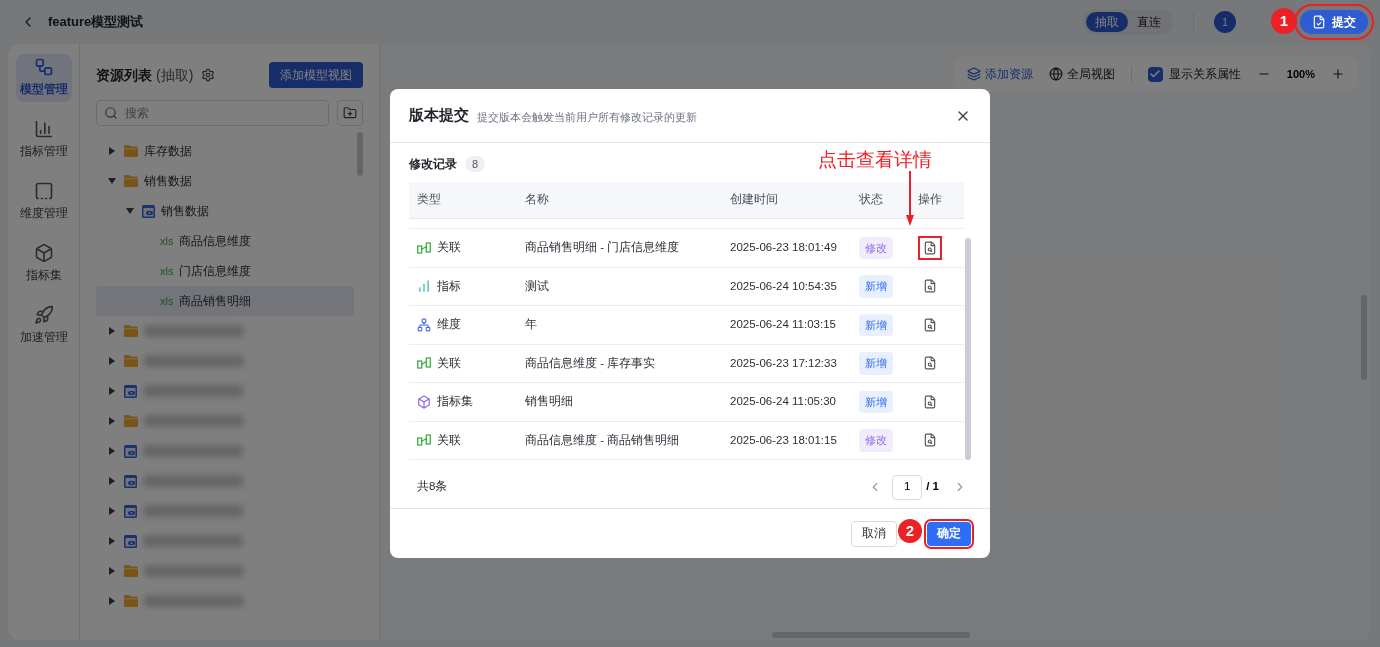 Image resolution: width=1380 pixels, height=647 pixels. Describe the element at coordinates (432, 487) in the screenshot. I see `total-count: 共8条` at that location.